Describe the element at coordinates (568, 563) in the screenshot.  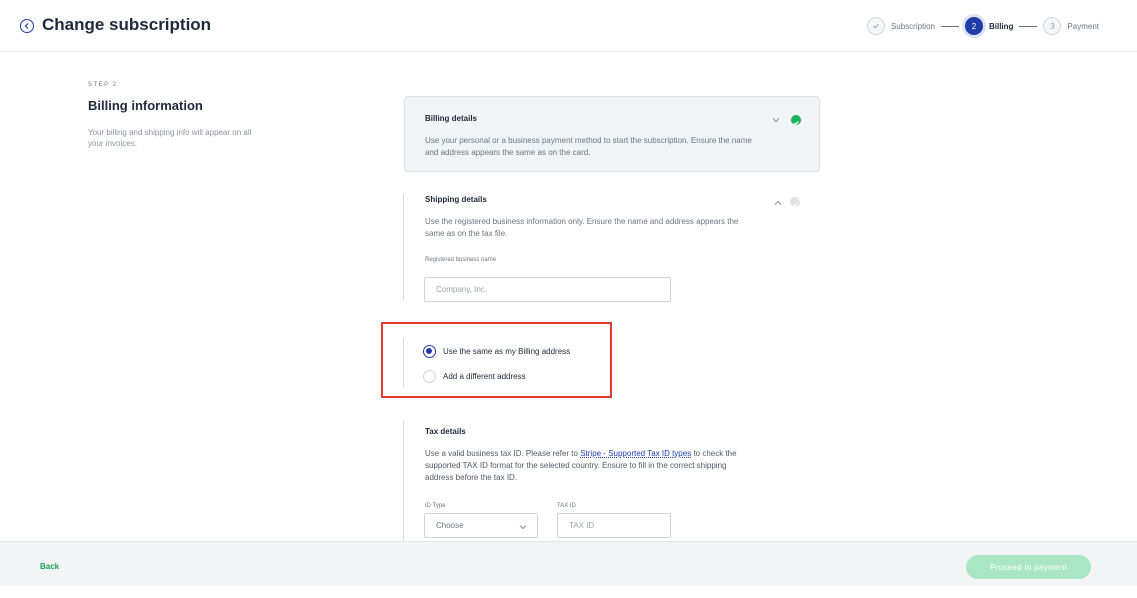
I see `footer-bar: Back Proceed to payment` at that location.